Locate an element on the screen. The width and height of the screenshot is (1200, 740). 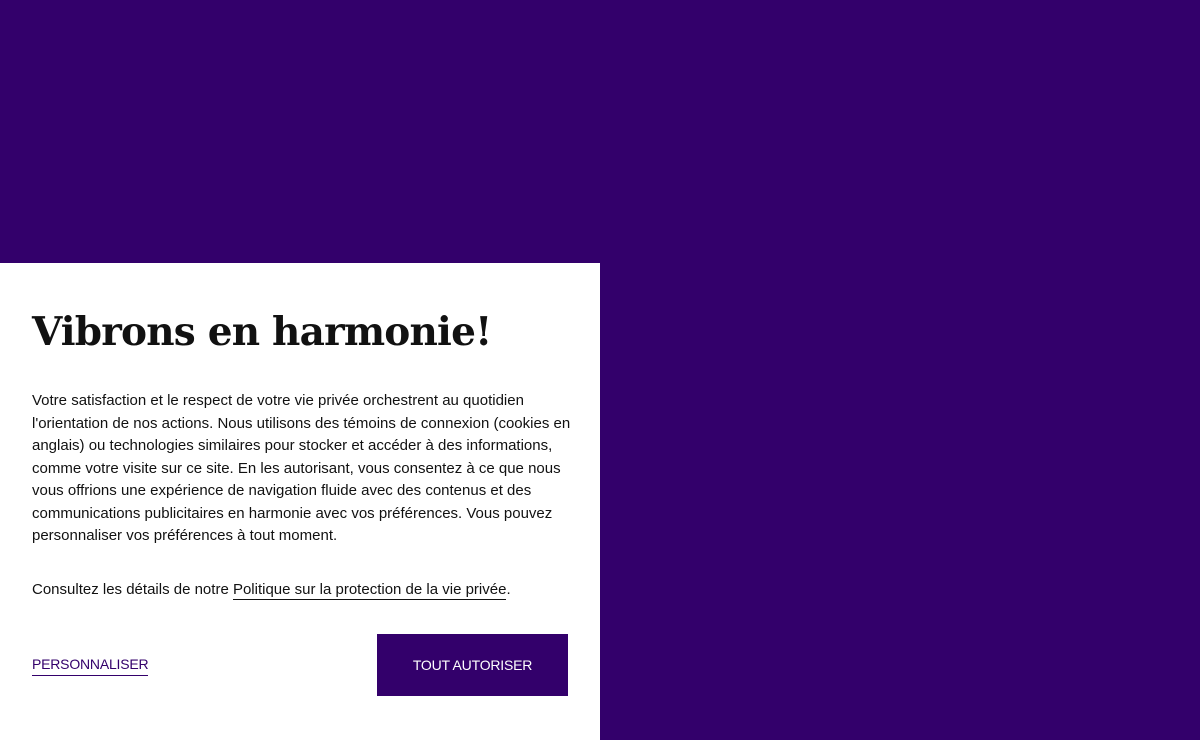
privacy-policy-suffix: . is located at coordinates (508, 589).